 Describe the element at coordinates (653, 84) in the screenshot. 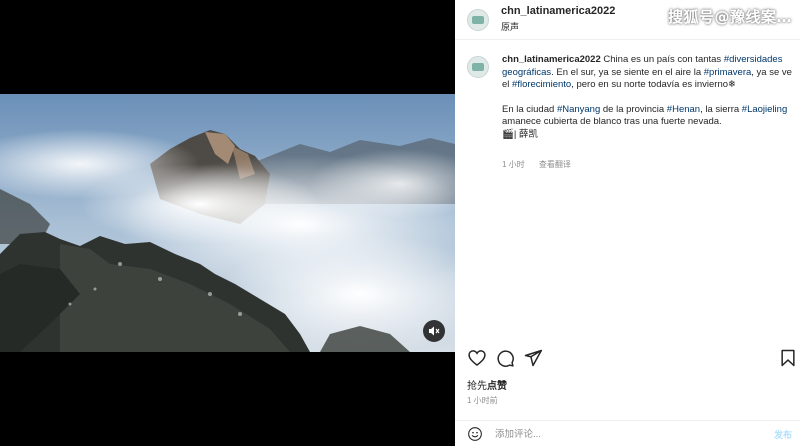

I see `caption-part: , pero en su norte todavía es invierno❄` at that location.